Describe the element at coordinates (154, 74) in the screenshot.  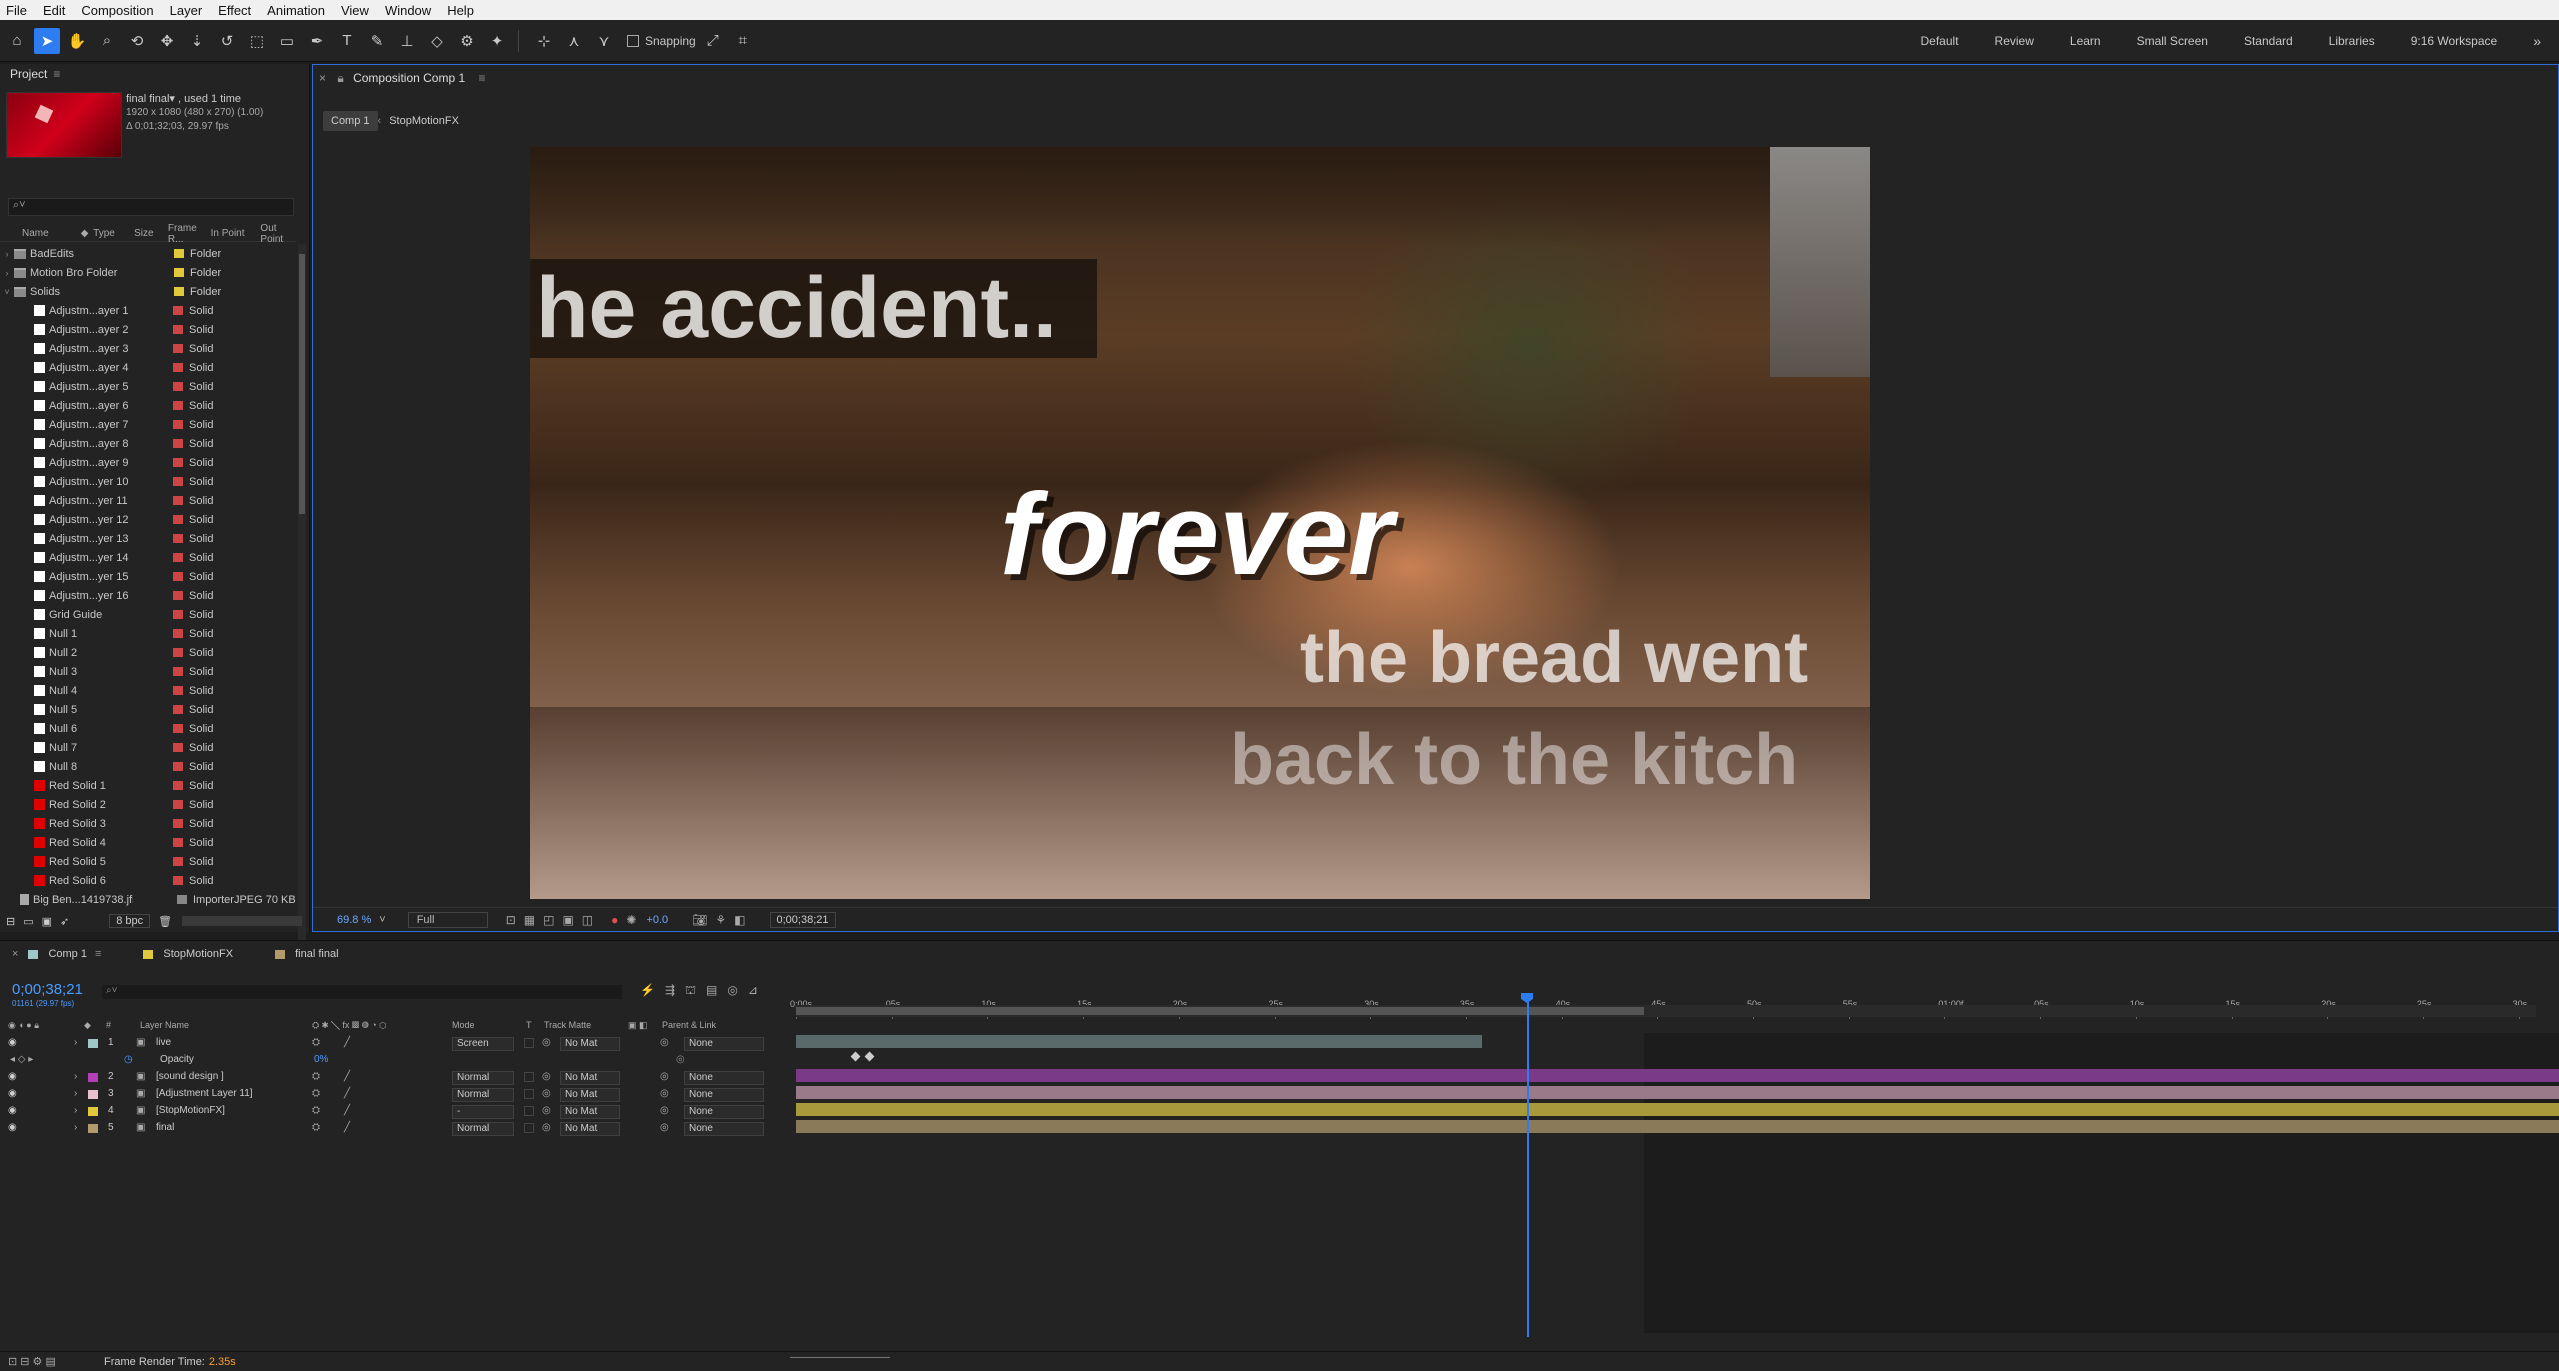
I see `project-tab: Project ≡` at that location.